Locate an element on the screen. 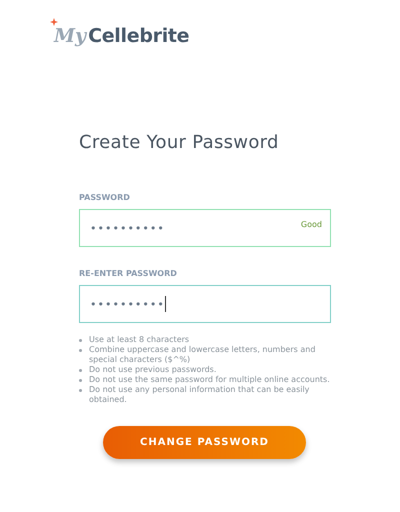  password-field: •••••••••• Good is located at coordinates (205, 228).